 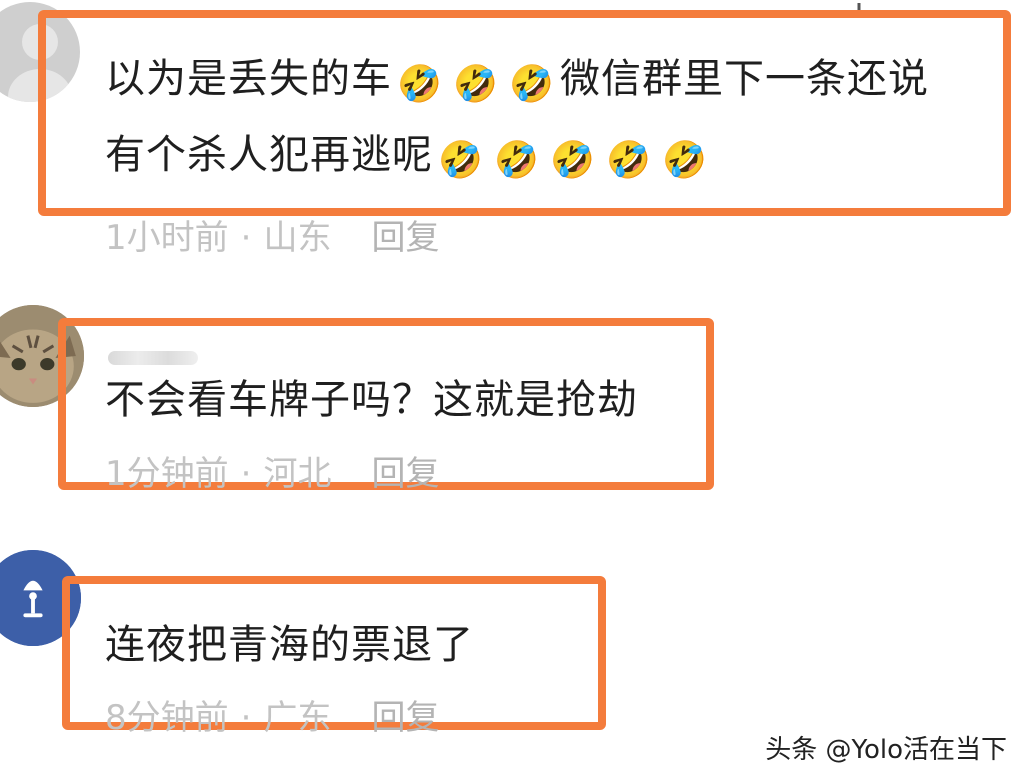 I want to click on comment-location: 广东, so click(x=297, y=718).